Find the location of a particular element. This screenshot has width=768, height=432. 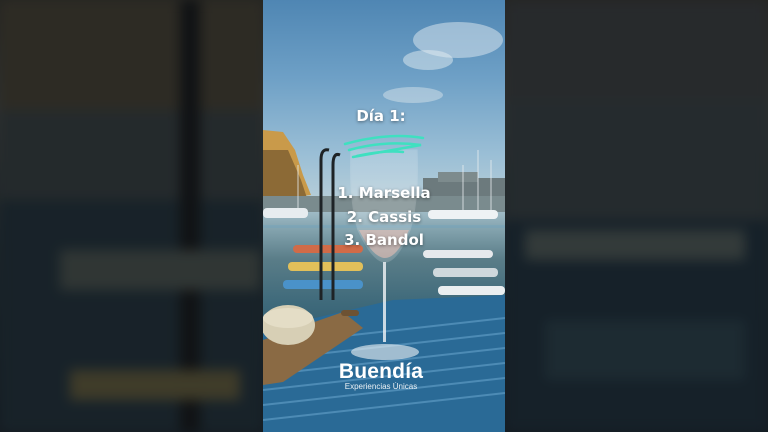

itinerary-stop-2: 2. Cassis is located at coordinates (384, 217).